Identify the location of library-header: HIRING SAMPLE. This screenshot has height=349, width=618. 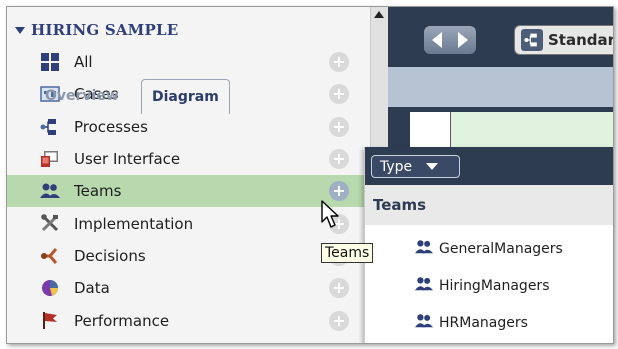
(96, 30).